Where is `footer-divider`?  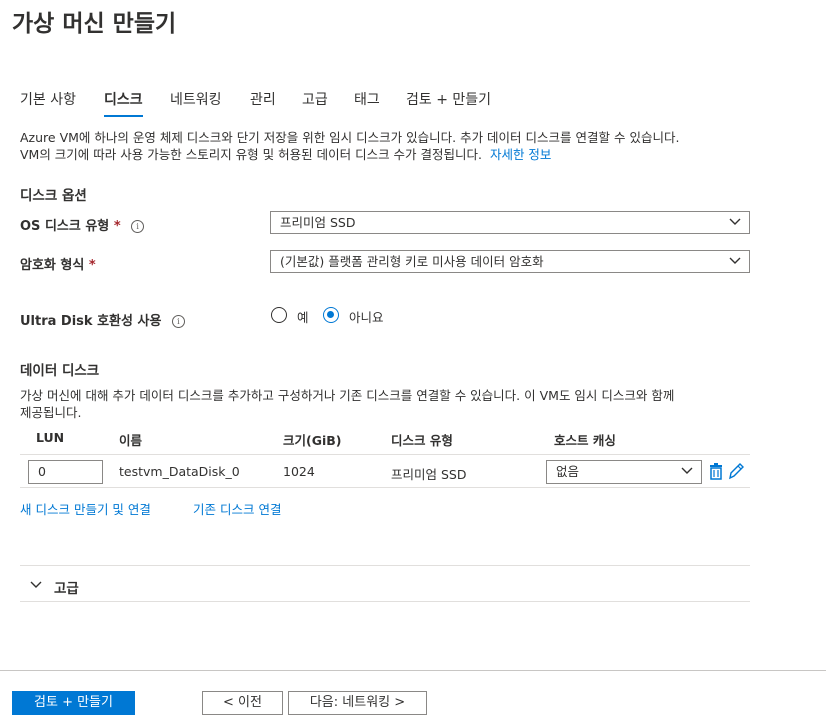 footer-divider is located at coordinates (413, 670).